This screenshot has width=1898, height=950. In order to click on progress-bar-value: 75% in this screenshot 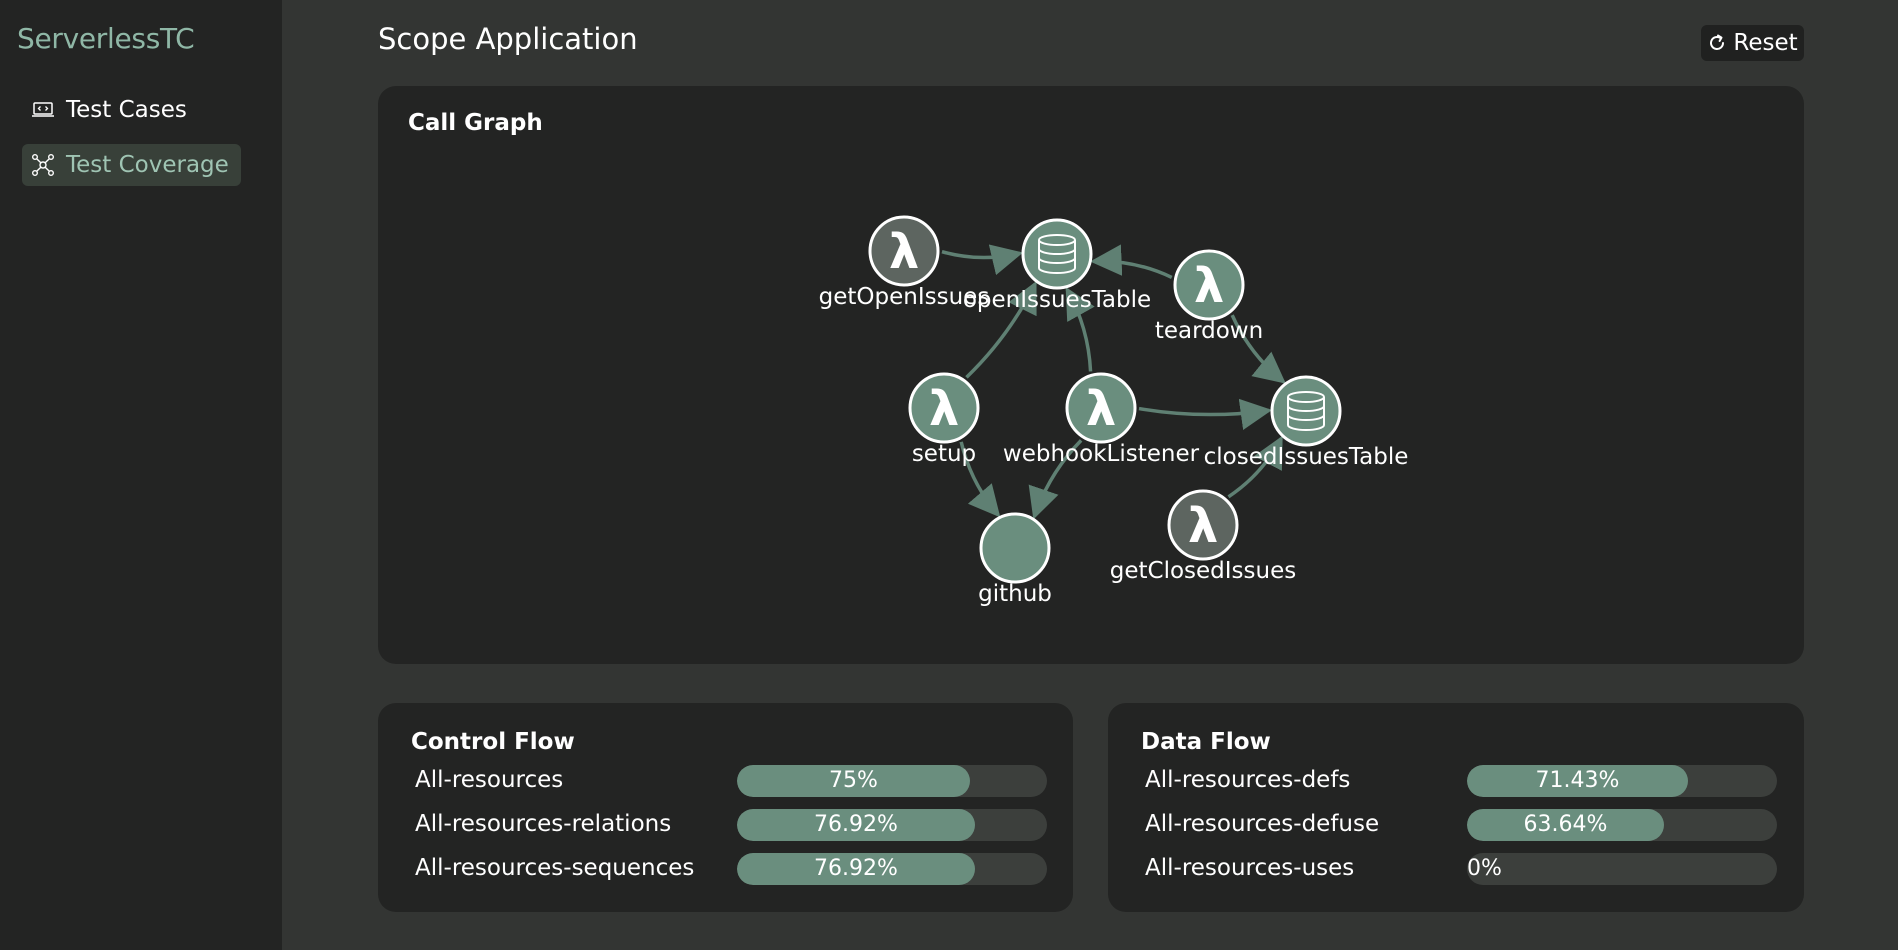, I will do `click(853, 780)`.